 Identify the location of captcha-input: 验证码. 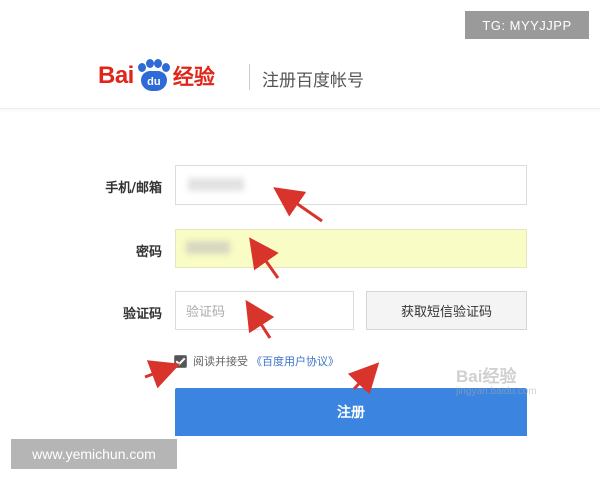
(264, 310).